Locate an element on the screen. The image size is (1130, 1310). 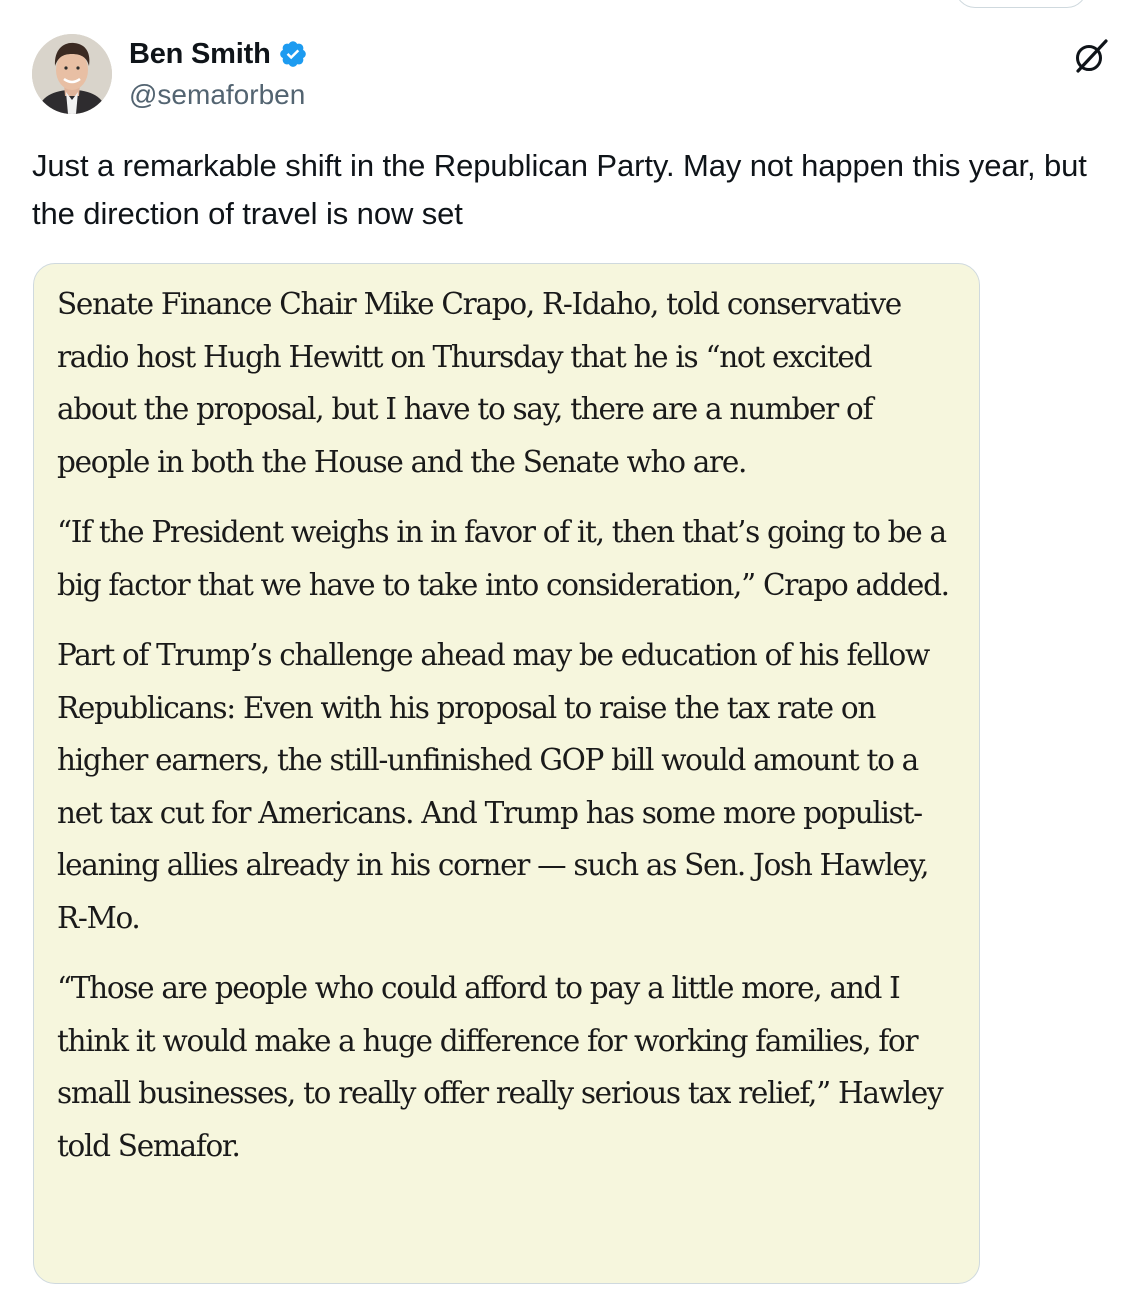
avatar-photo is located at coordinates (72, 74).